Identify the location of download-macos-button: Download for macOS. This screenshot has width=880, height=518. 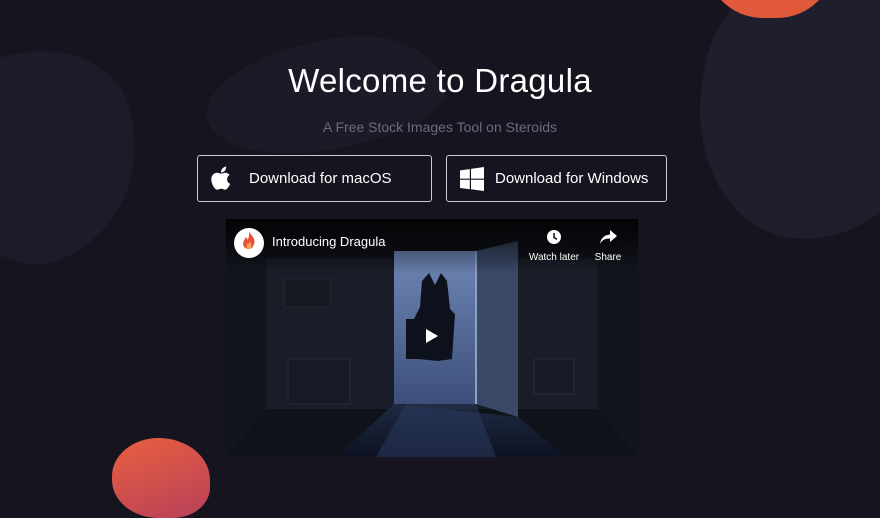
(314, 178).